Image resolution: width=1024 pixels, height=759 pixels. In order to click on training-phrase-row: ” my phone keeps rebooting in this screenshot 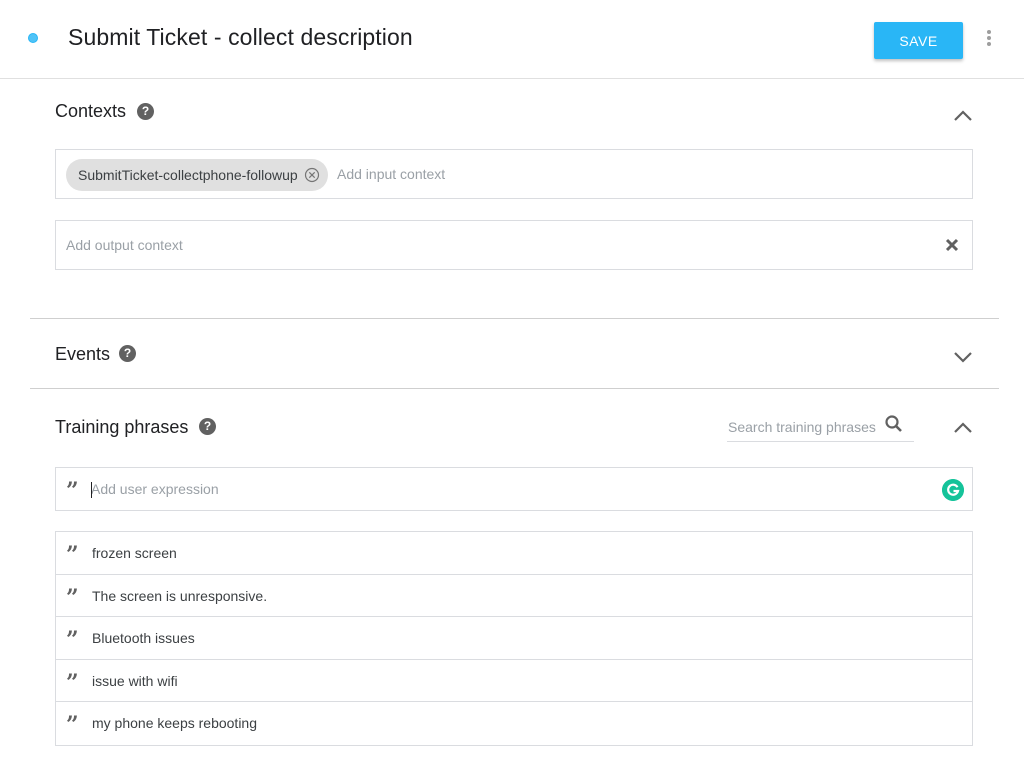, I will do `click(514, 723)`.